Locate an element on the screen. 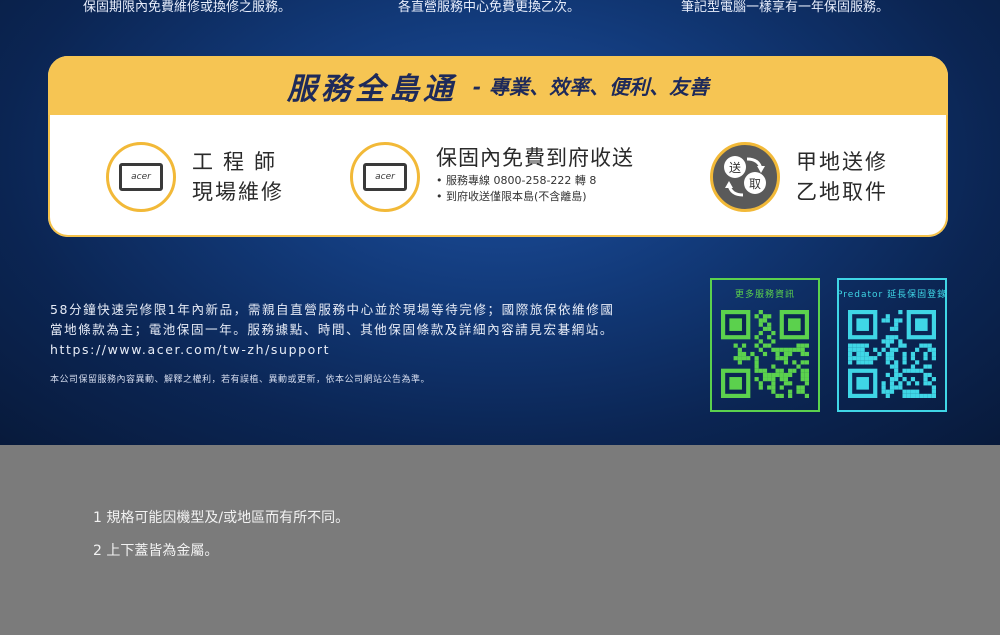 This screenshot has height=635, width=1000. exchange-arrows-icon: 送 取 is located at coordinates (745, 176).